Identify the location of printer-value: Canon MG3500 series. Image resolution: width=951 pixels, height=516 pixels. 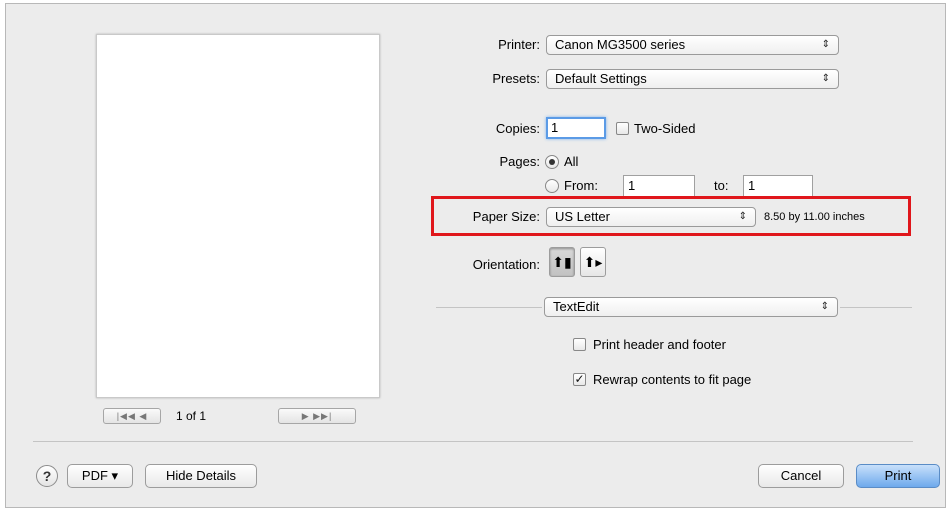
(620, 44).